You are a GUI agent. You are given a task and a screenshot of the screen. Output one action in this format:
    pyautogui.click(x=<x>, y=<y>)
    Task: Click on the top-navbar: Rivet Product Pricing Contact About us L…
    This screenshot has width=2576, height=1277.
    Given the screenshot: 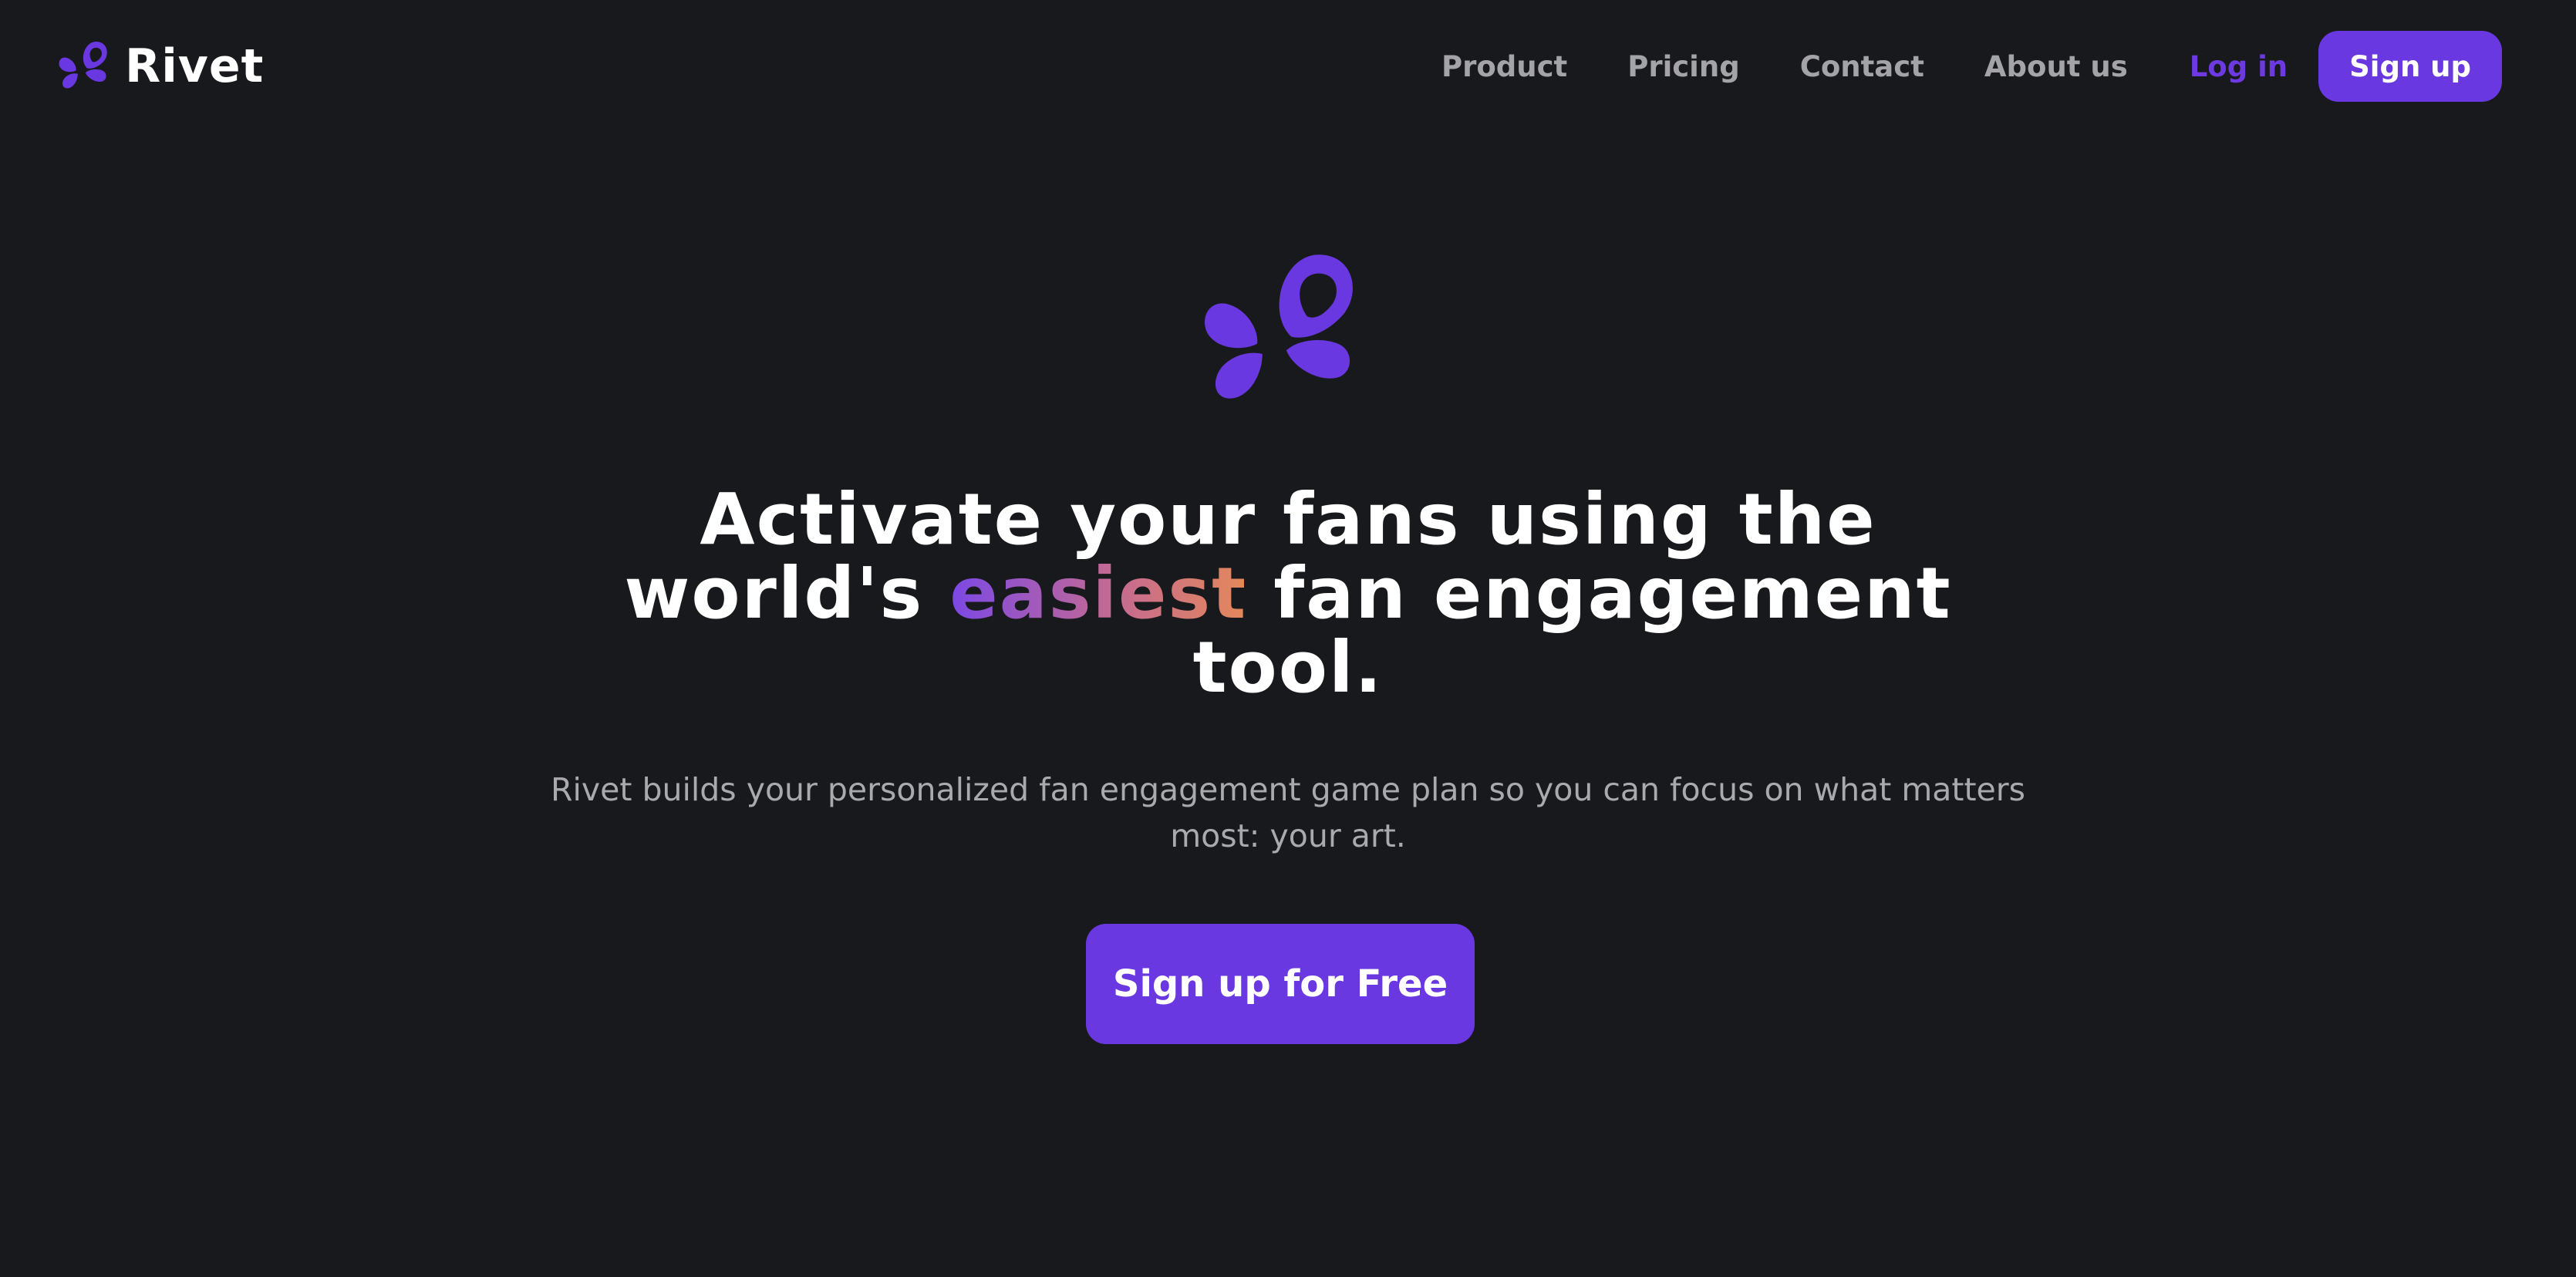 What is the action you would take?
    pyautogui.click(x=1288, y=66)
    